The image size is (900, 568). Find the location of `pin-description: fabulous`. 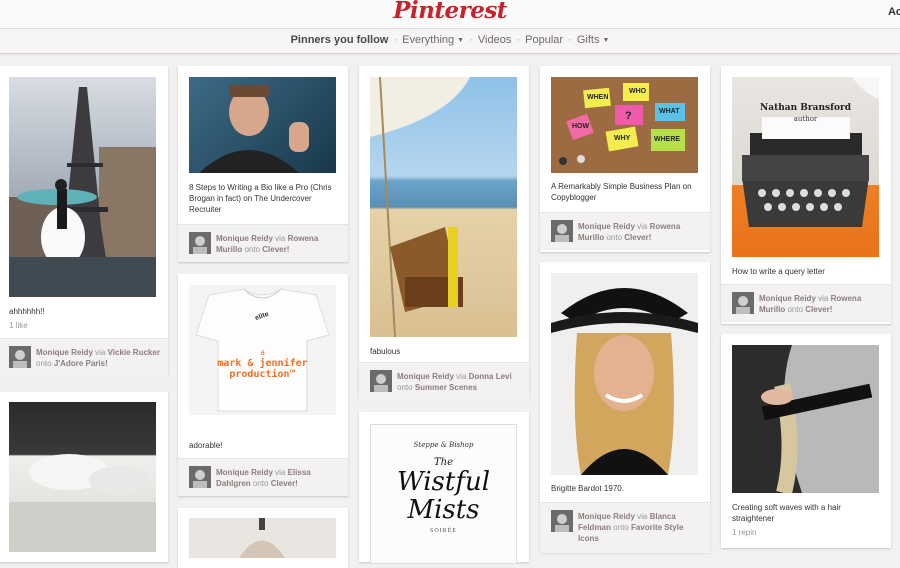

pin-description: fabulous is located at coordinates (385, 351).